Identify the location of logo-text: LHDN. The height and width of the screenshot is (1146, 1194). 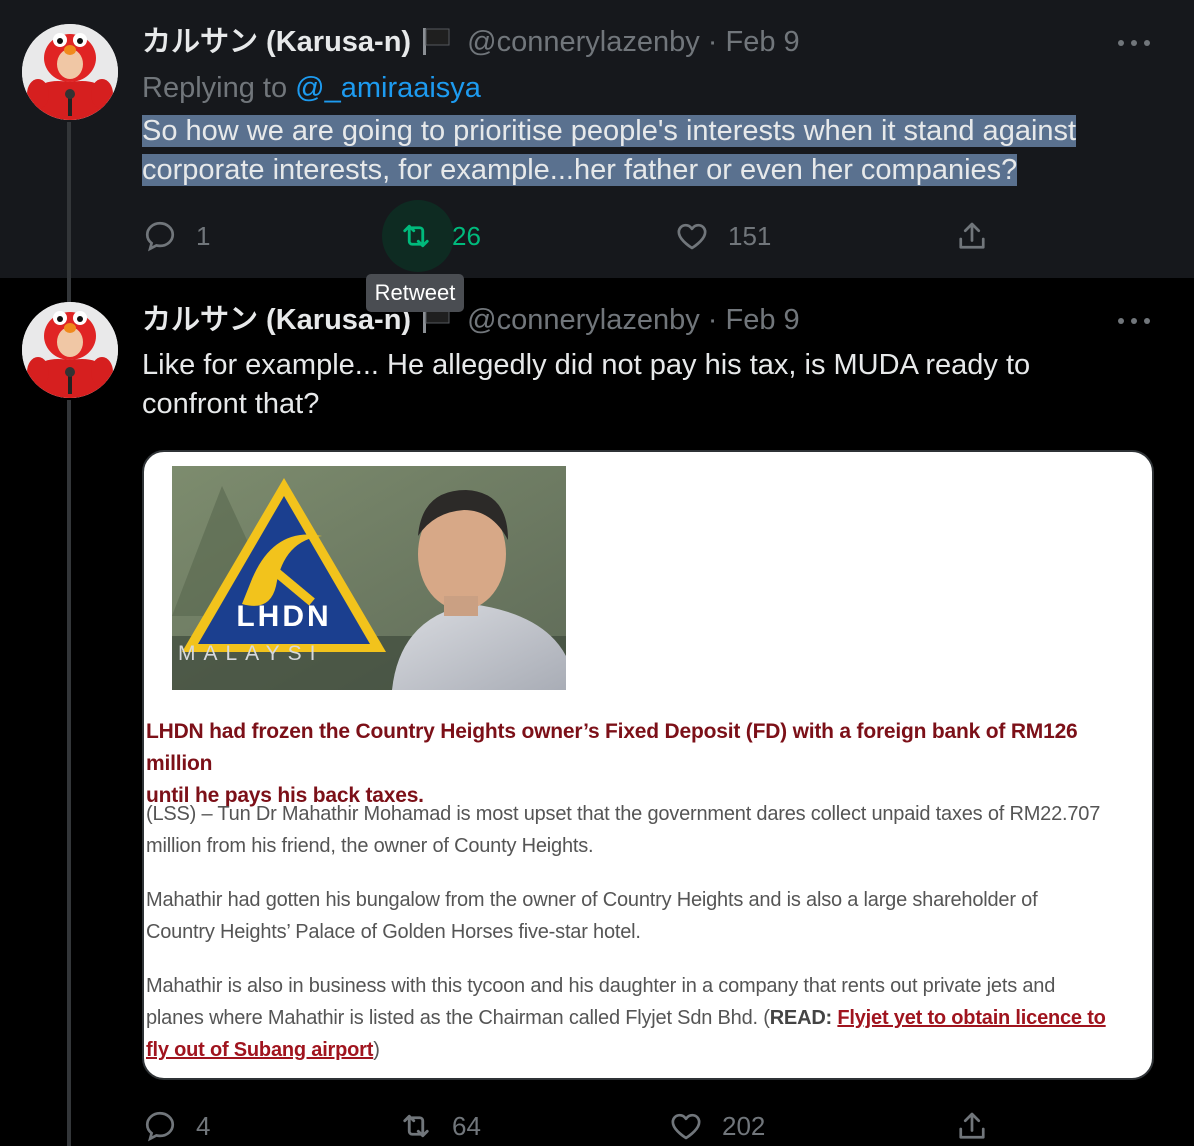
(283, 616).